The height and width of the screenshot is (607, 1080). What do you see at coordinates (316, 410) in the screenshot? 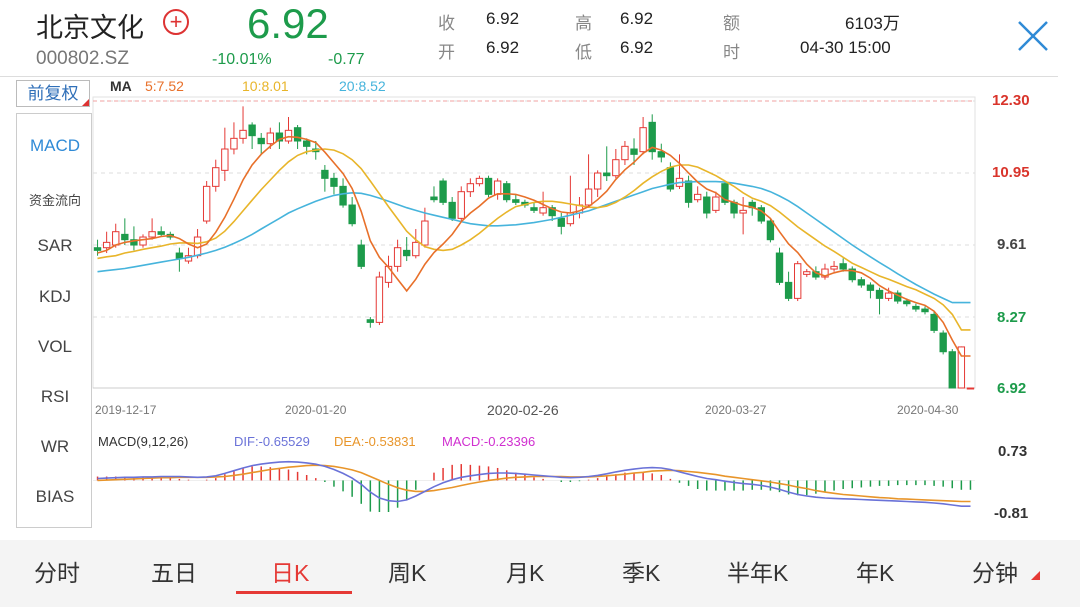
I see `date-label: 2020-01-20` at bounding box center [316, 410].